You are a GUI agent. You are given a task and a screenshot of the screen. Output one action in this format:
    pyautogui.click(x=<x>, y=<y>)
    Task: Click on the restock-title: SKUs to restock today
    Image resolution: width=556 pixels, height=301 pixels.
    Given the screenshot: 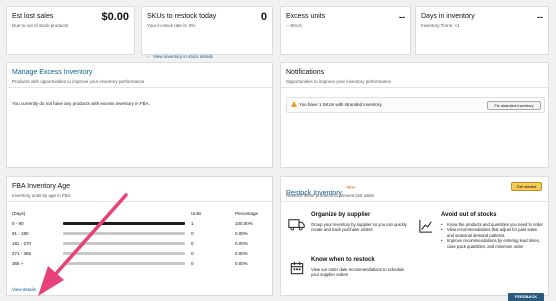 What is the action you would take?
    pyautogui.click(x=182, y=16)
    